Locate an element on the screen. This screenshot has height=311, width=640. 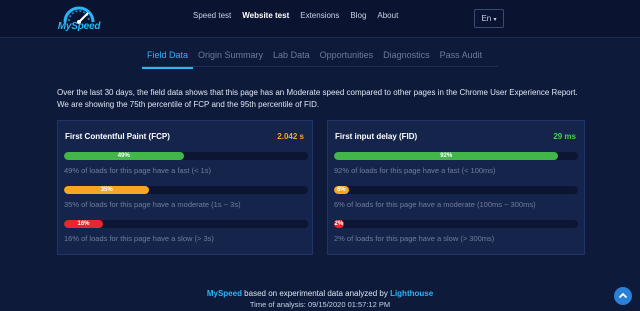
progress-track: 35% is located at coordinates (186, 190).